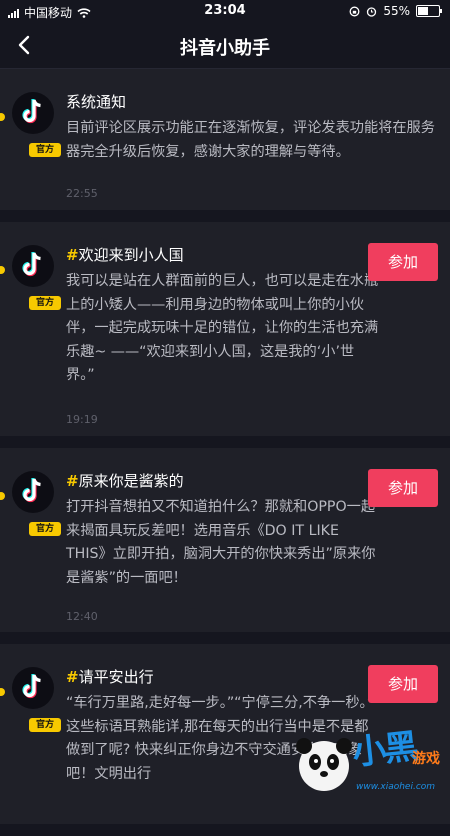 This screenshot has width=450, height=836. I want to click on nav-bar: 抖音小助手, so click(225, 45).